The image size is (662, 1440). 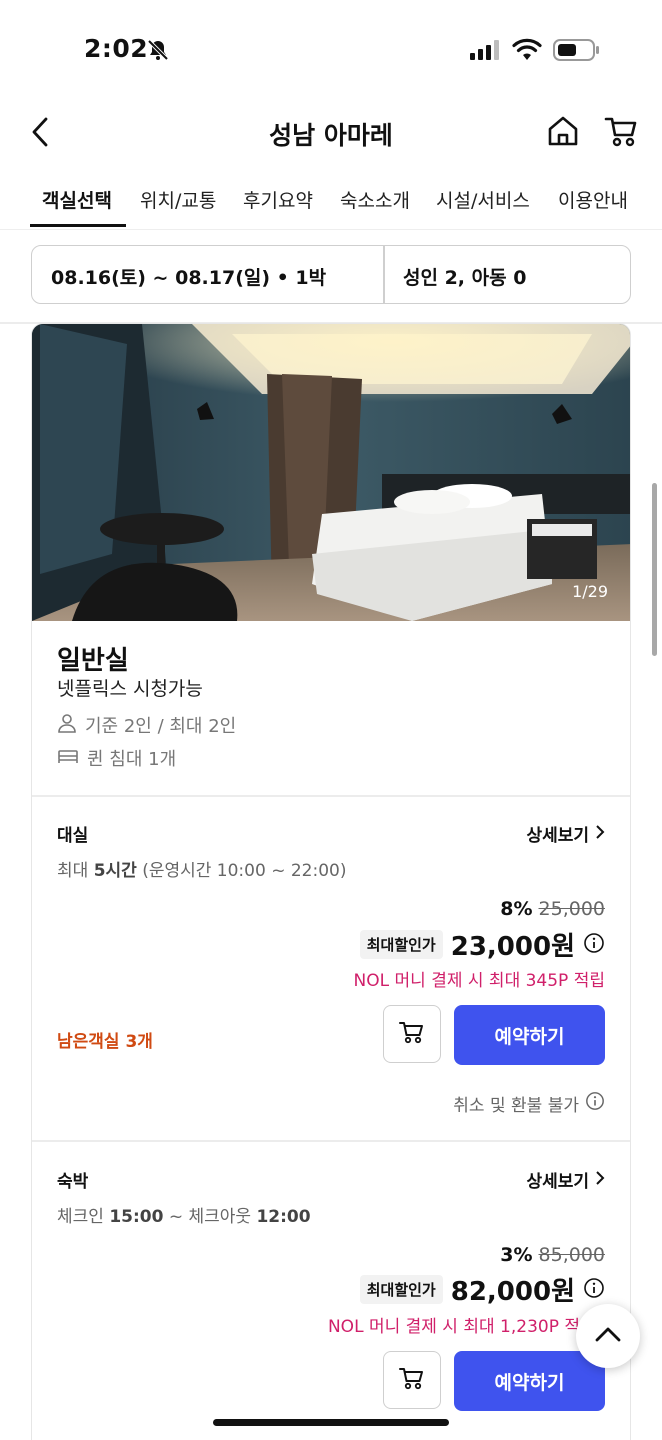 What do you see at coordinates (516, 909) in the screenshot?
I see `discount-percent: 8%` at bounding box center [516, 909].